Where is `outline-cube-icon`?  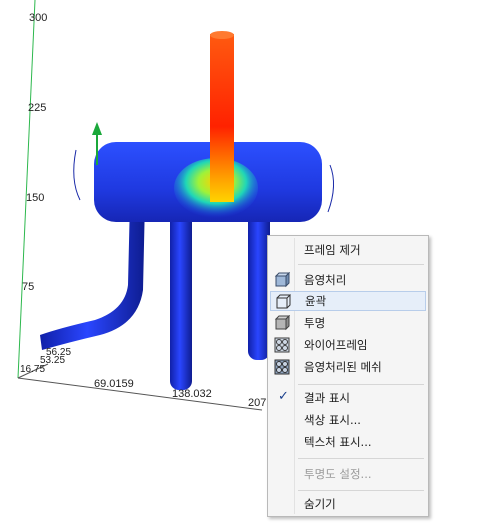
outline-cube-icon is located at coordinates (283, 301).